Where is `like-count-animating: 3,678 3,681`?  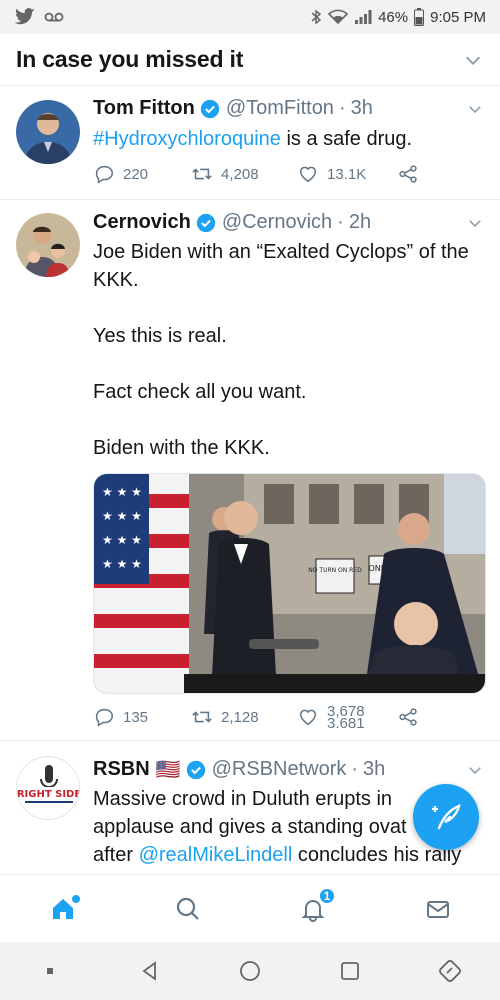
like-count-animating: 3,678 3,681 is located at coordinates (347, 717).